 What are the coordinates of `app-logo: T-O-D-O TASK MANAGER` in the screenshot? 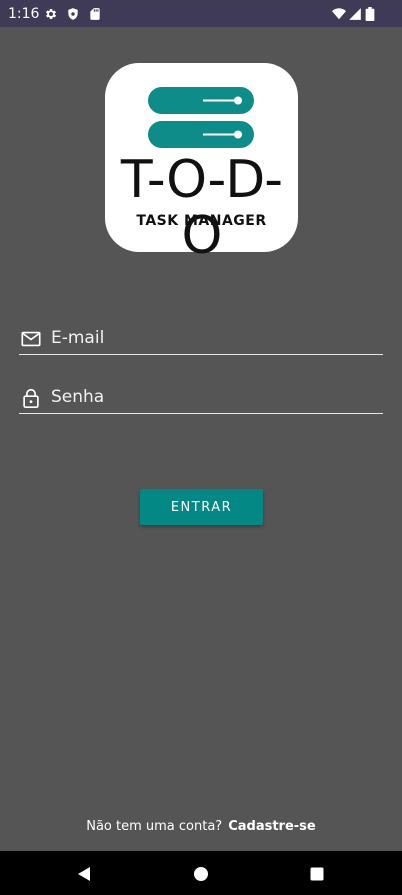 It's located at (201, 163).